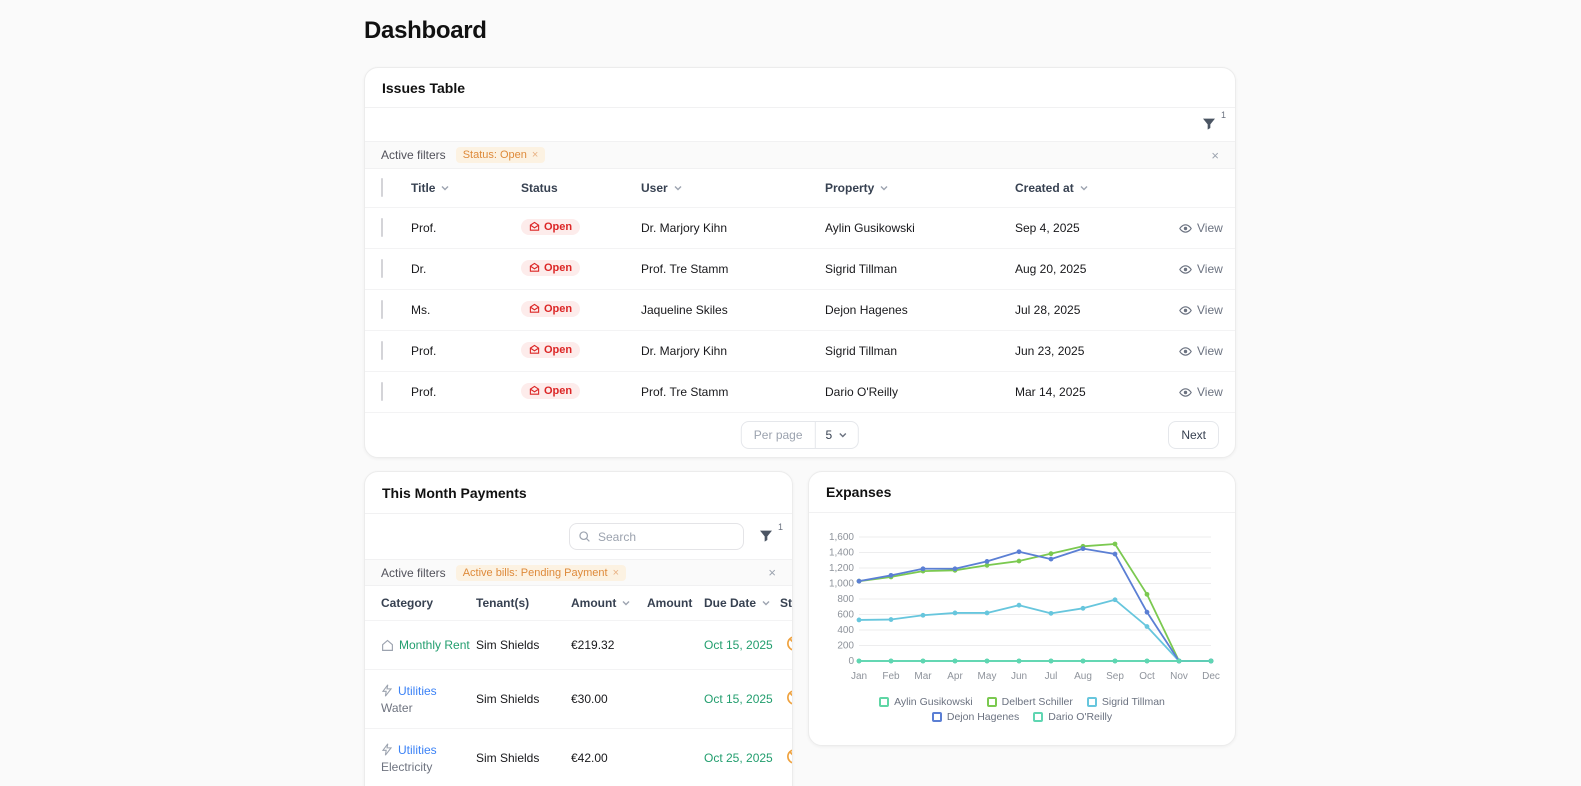  I want to click on payments-card-header: This Month Payments, so click(578, 493).